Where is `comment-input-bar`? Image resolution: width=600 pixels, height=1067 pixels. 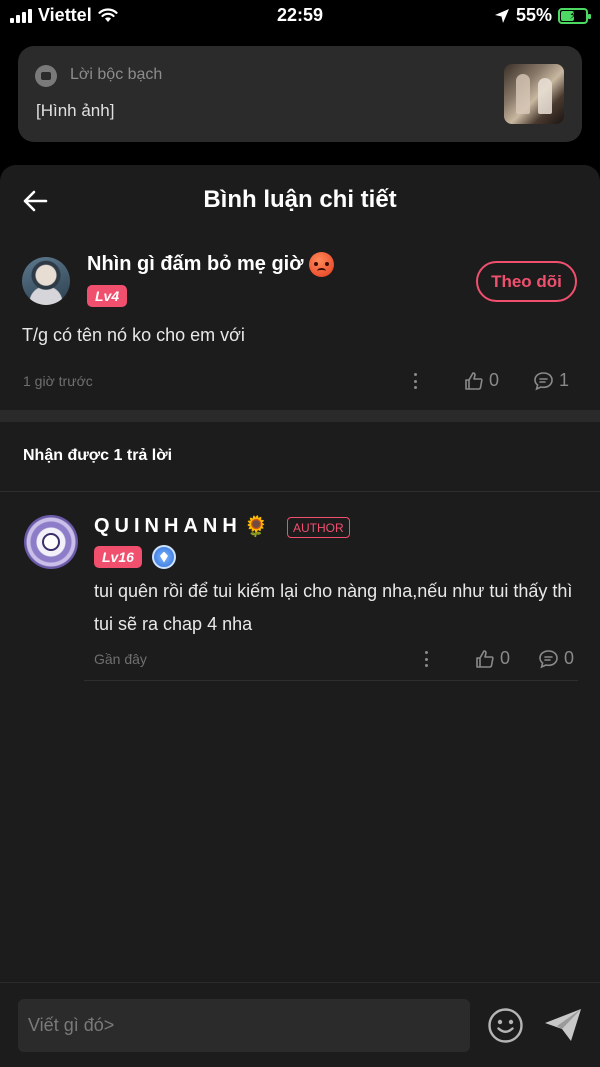 comment-input-bar is located at coordinates (300, 1024).